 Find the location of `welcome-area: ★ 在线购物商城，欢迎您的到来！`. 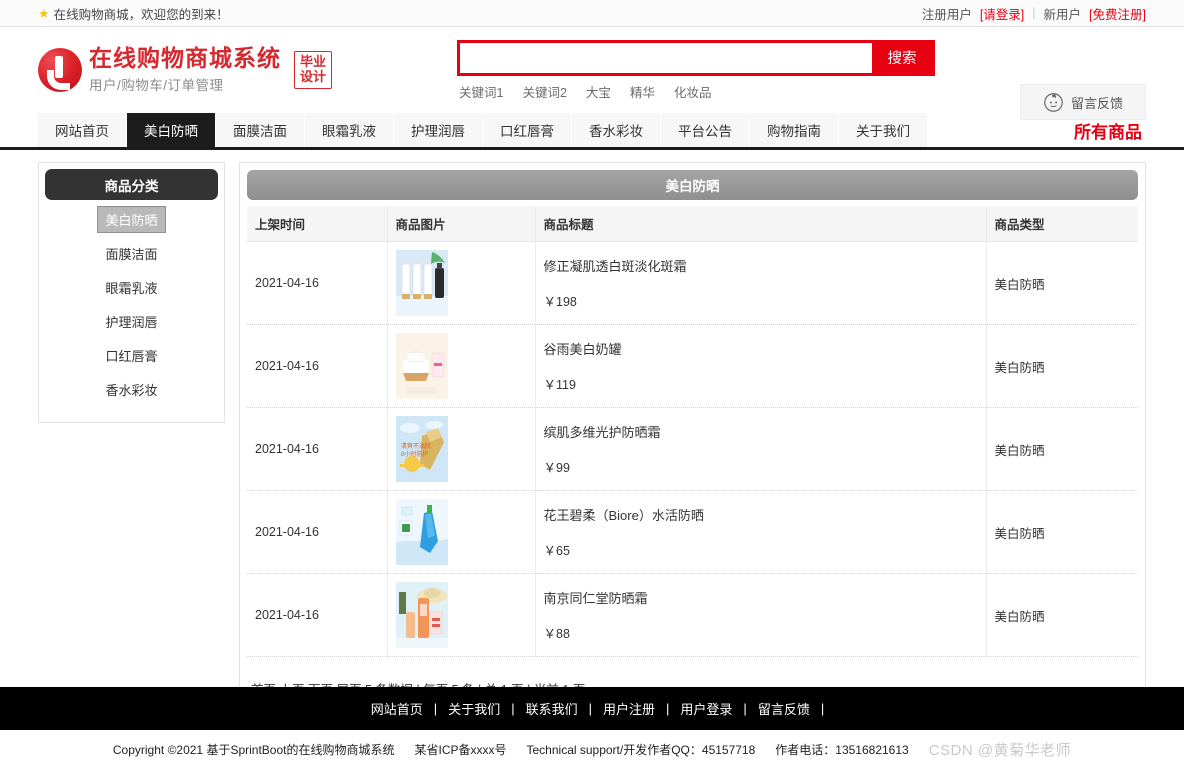

welcome-area: ★ 在线购物商城，欢迎您的到来！ is located at coordinates (133, 13).